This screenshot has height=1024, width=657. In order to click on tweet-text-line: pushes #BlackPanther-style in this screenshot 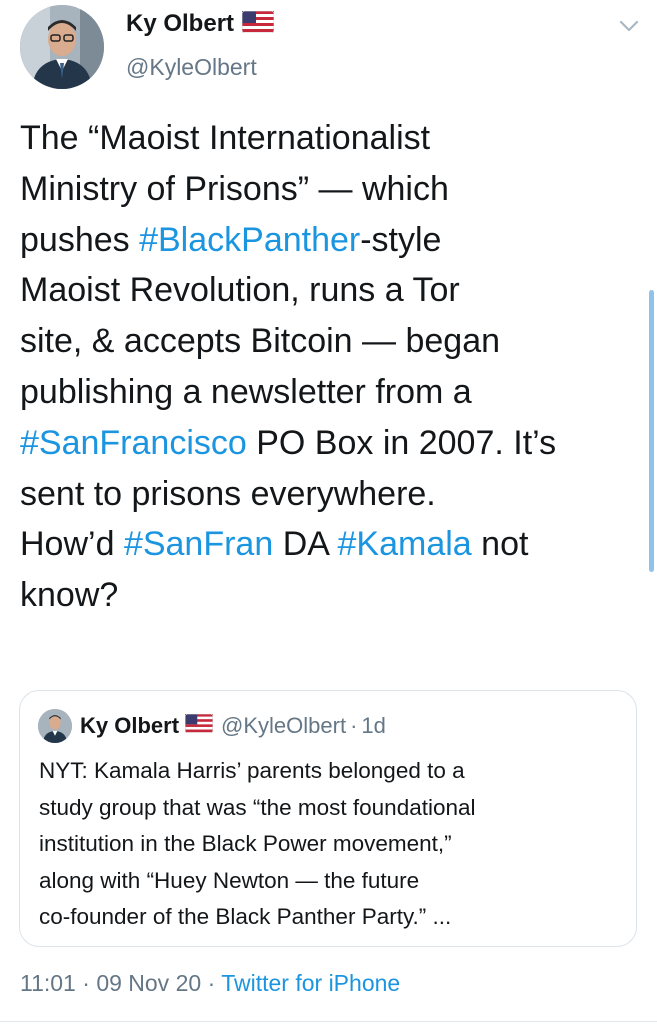, I will do `click(335, 240)`.